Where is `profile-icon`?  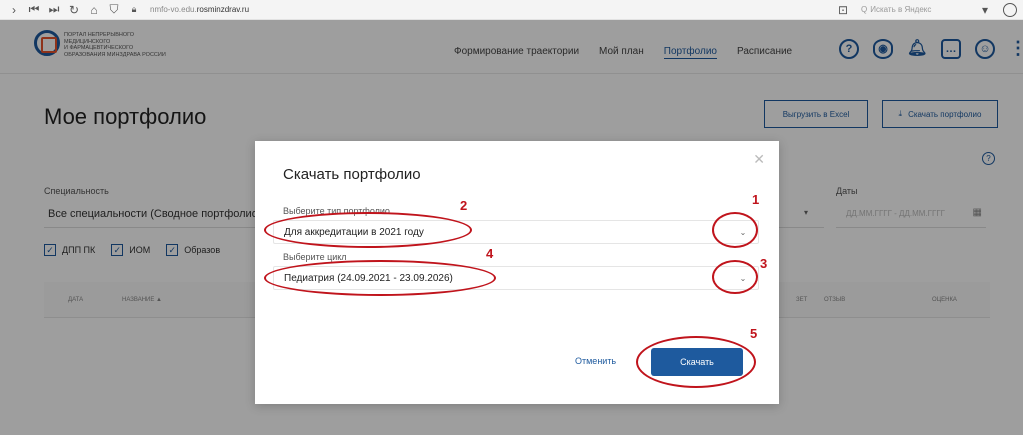 profile-icon is located at coordinates (1010, 9).